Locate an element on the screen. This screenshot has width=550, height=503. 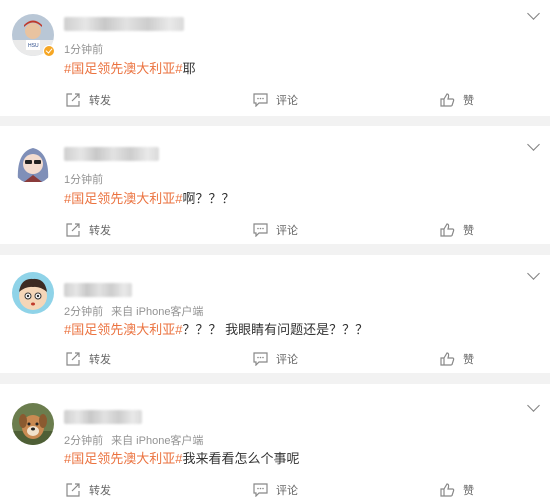
cartoon-boy-avatar-icon is located at coordinates (33, 293).